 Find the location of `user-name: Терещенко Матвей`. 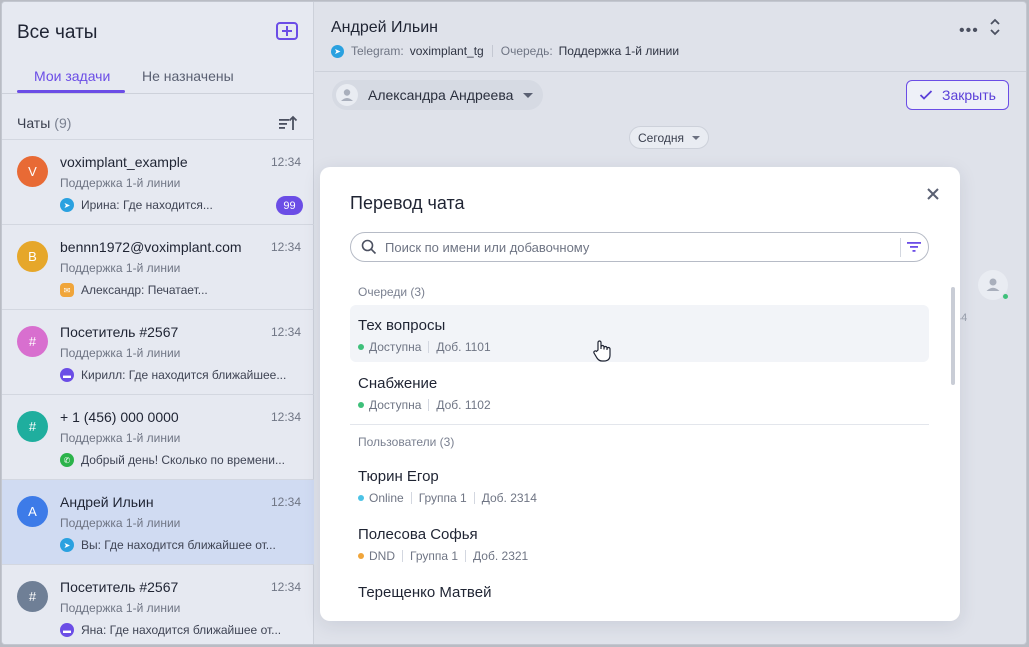

user-name: Терещенко Матвей is located at coordinates (425, 592).